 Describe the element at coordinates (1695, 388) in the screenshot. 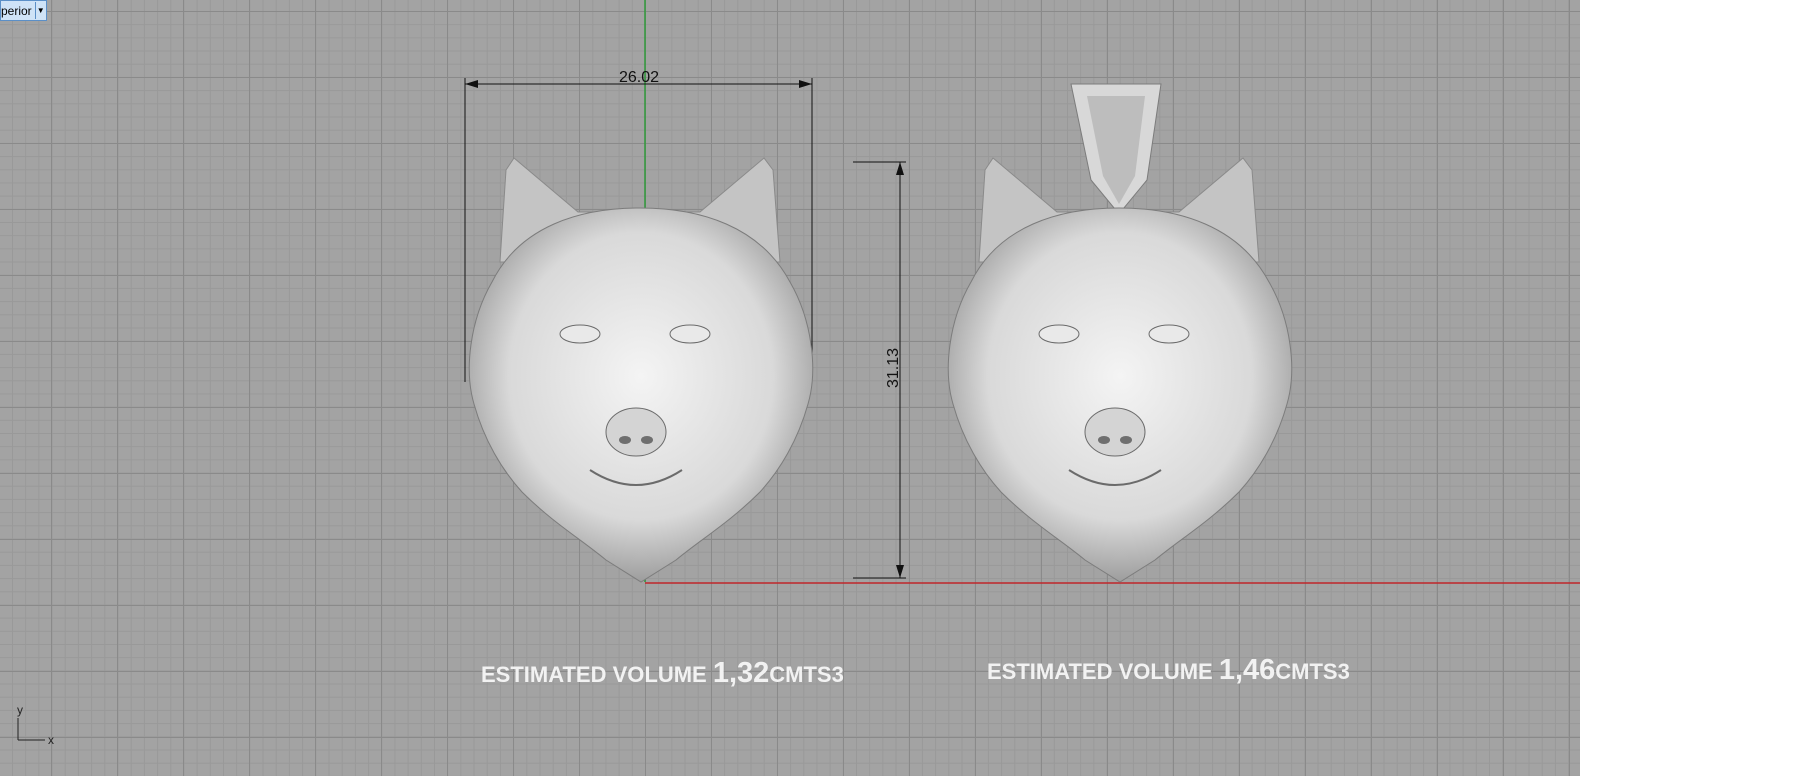

I see `empty-side-panel` at that location.